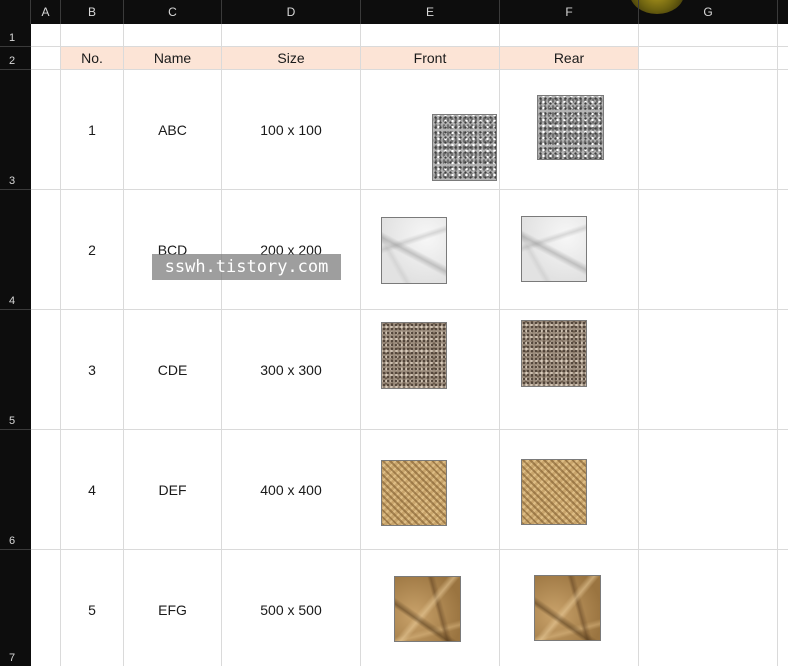 This screenshot has height=666, width=788. What do you see at coordinates (172, 610) in the screenshot?
I see `cell-name: EFG` at bounding box center [172, 610].